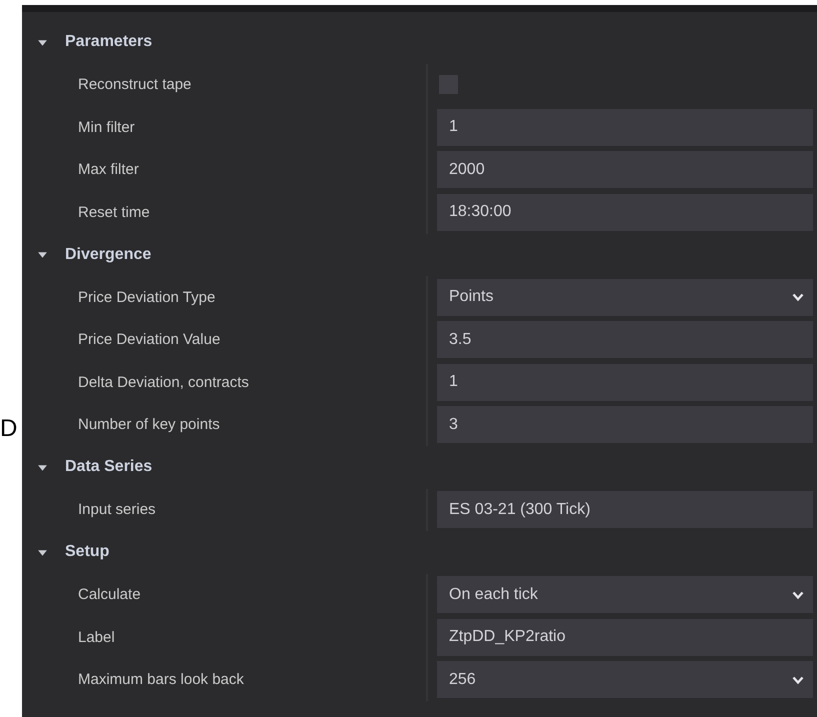  I want to click on property-label: Reconstruct tape, so click(134, 85).